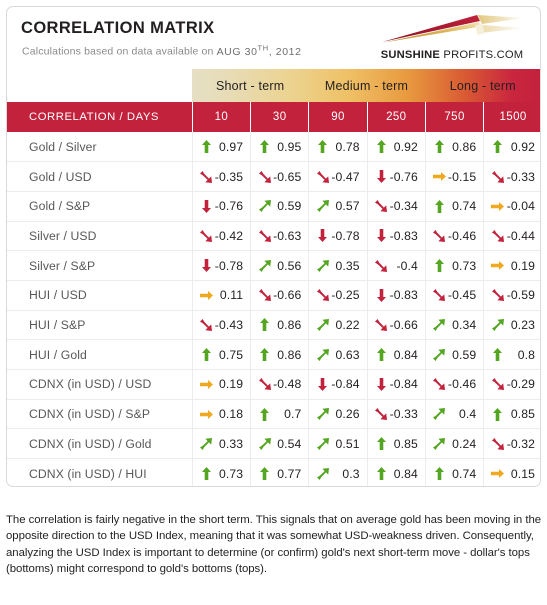 Image resolution: width=547 pixels, height=605 pixels. I want to click on correlation-value: 0.86, so click(289, 324).